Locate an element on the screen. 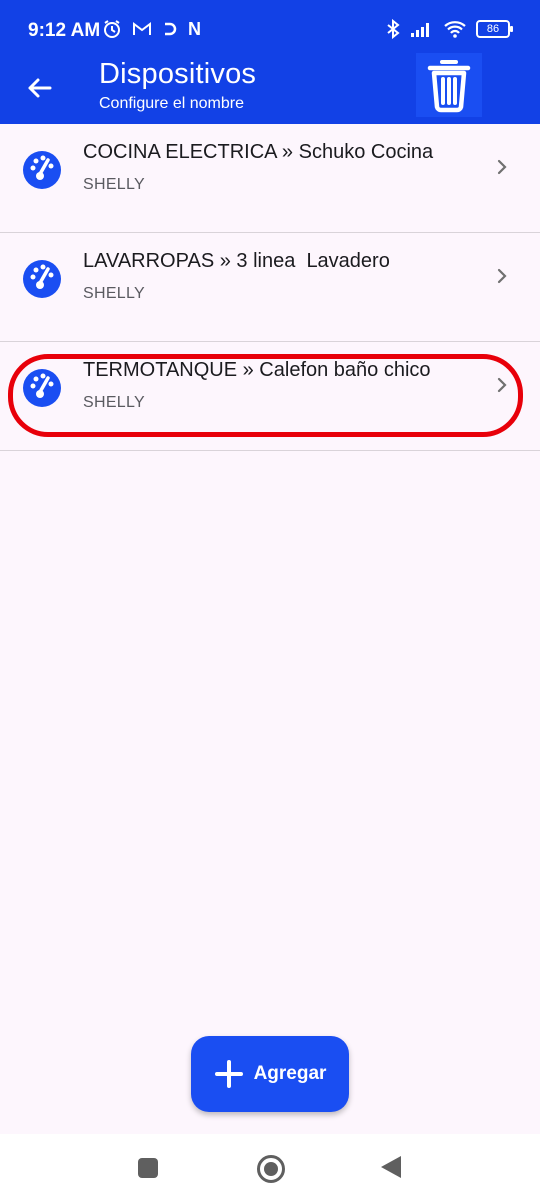  home-button is located at coordinates (271, 1169).